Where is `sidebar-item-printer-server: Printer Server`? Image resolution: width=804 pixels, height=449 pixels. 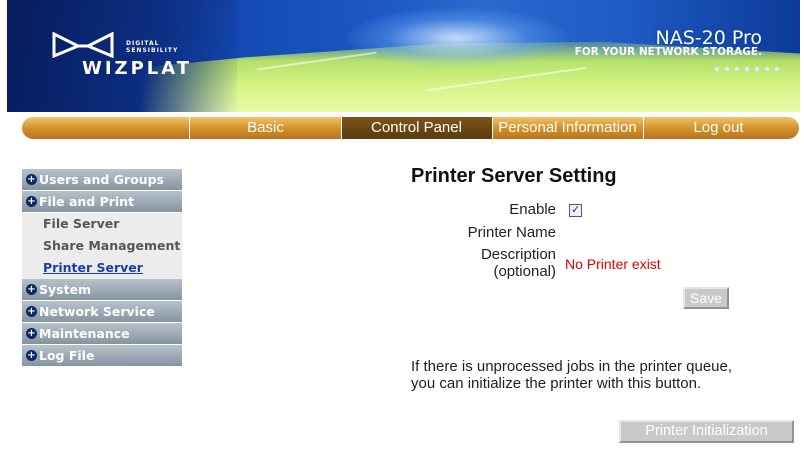 sidebar-item-printer-server: Printer Server is located at coordinates (102, 268).